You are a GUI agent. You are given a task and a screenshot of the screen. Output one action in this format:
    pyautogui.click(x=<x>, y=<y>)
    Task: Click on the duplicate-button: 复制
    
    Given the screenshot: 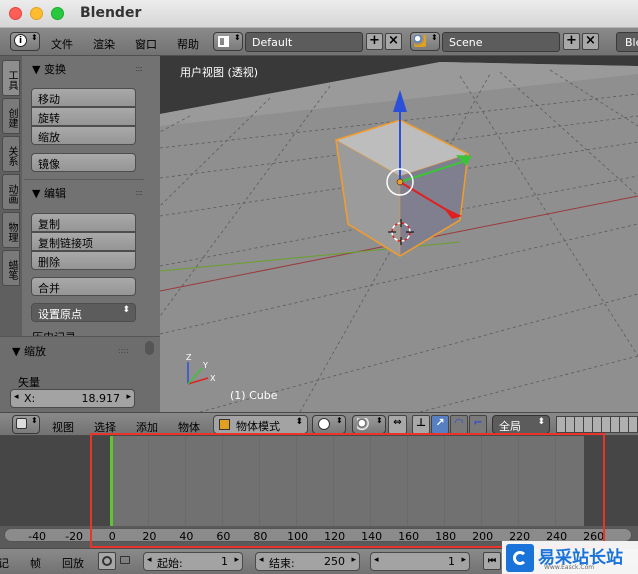 What is the action you would take?
    pyautogui.click(x=83, y=222)
    